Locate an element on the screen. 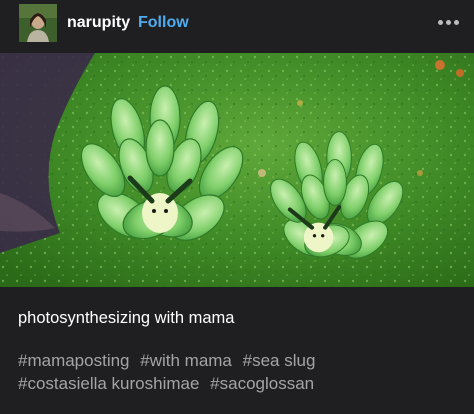 This screenshot has height=414, width=474. more-options-icon is located at coordinates (448, 22).